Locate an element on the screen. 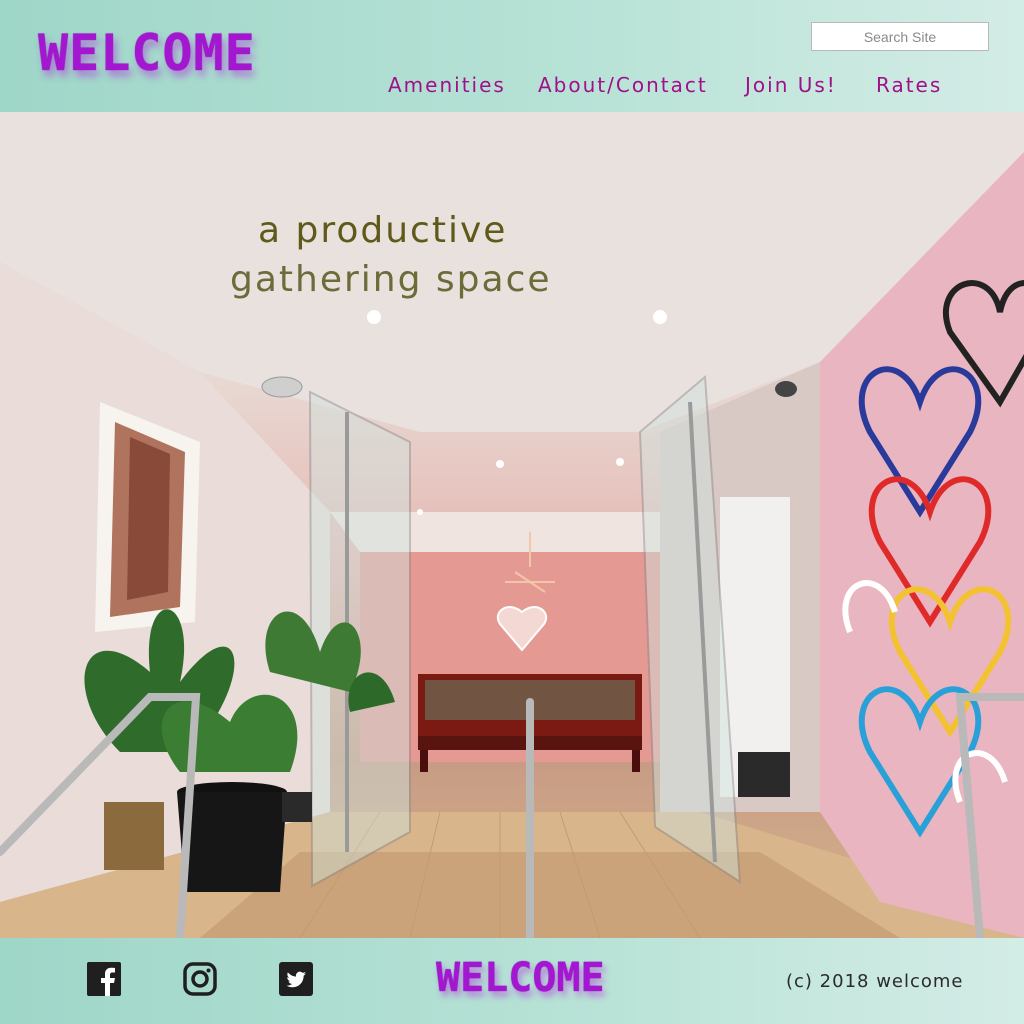  nav-rates: Rates is located at coordinates (909, 85).